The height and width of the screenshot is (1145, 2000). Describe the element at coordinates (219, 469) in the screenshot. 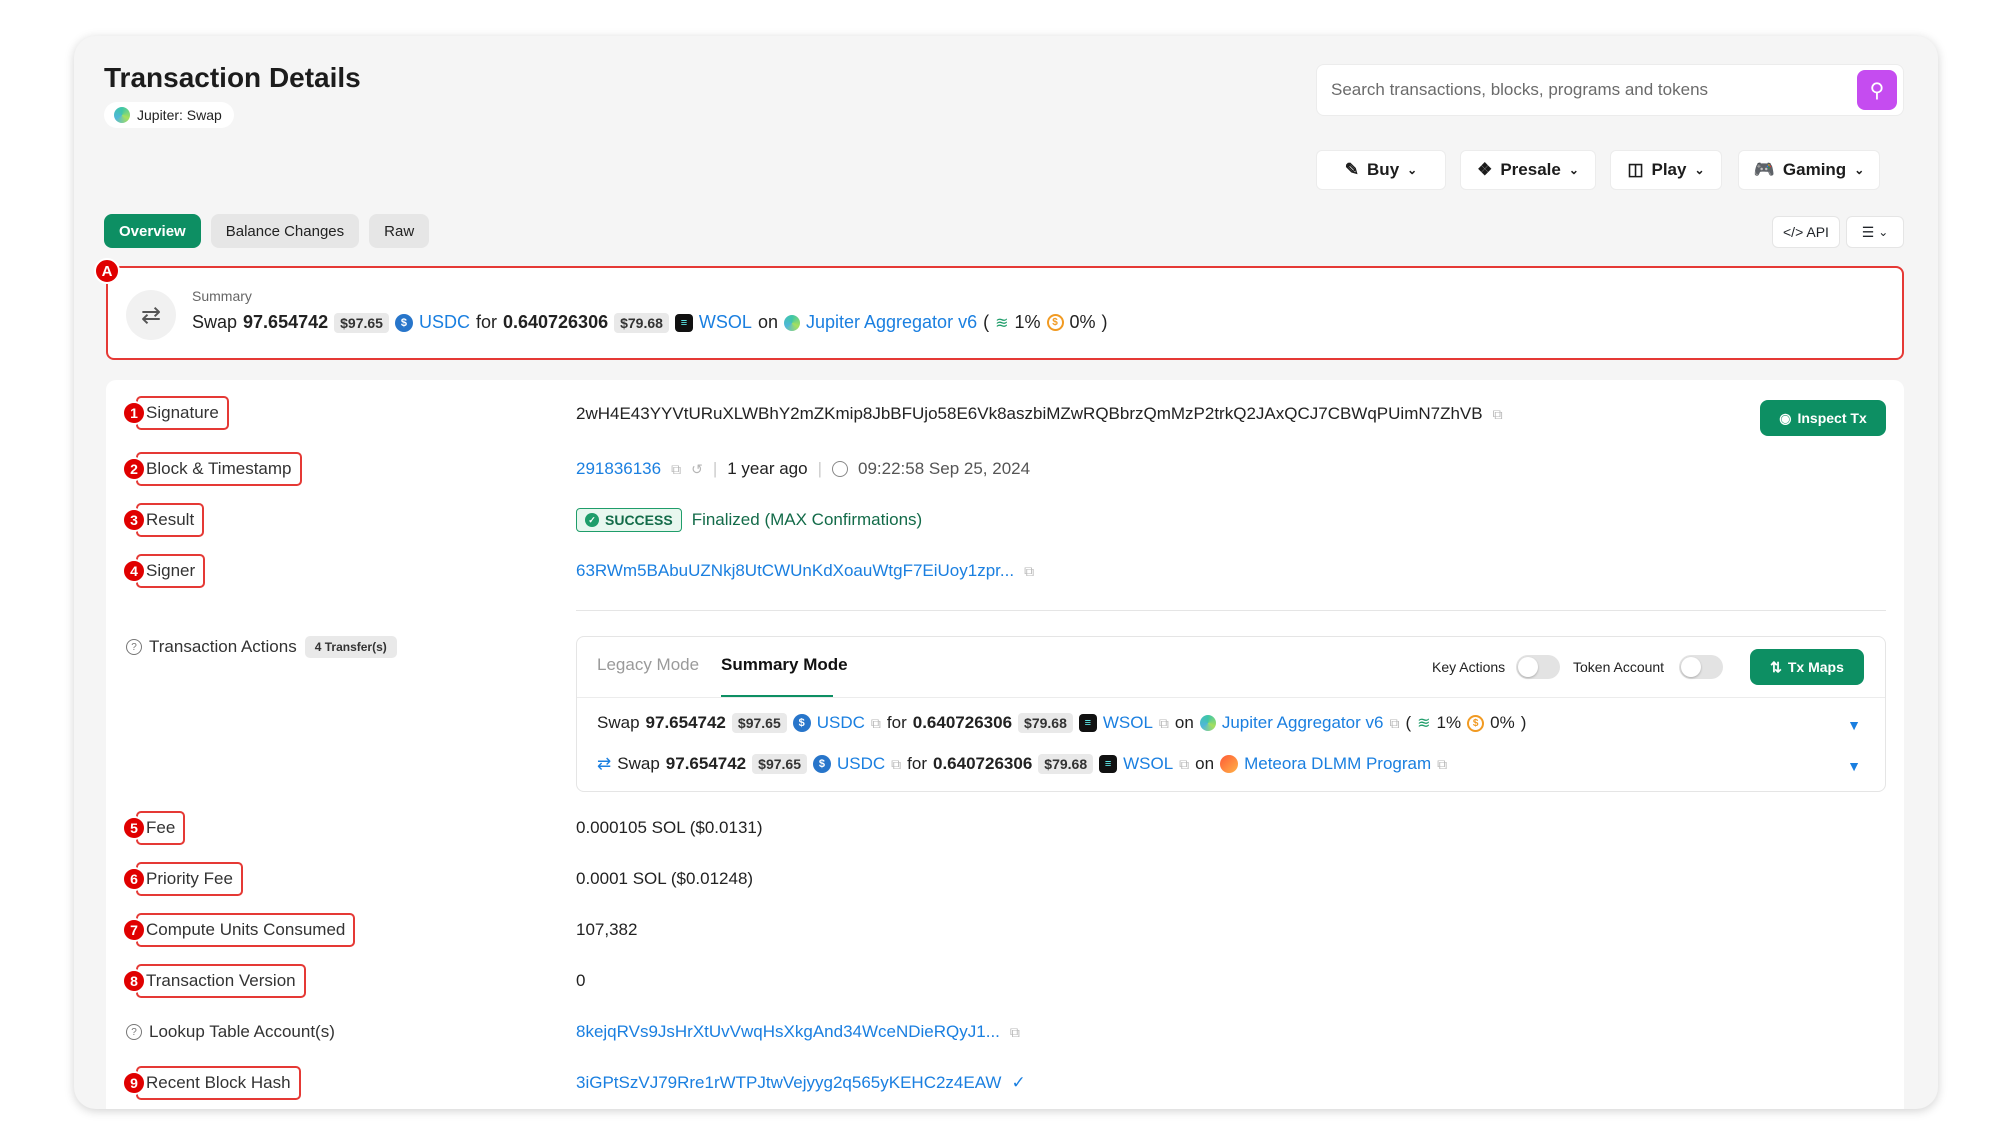

I see `block-timestamp-label: Block & Timestamp` at that location.